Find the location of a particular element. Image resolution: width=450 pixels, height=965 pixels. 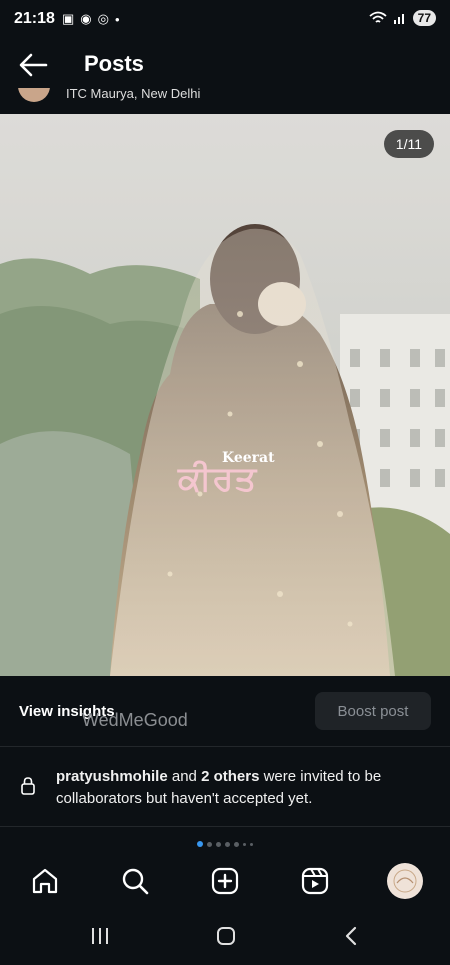

system-nav-bar is located at coordinates (225, 936).